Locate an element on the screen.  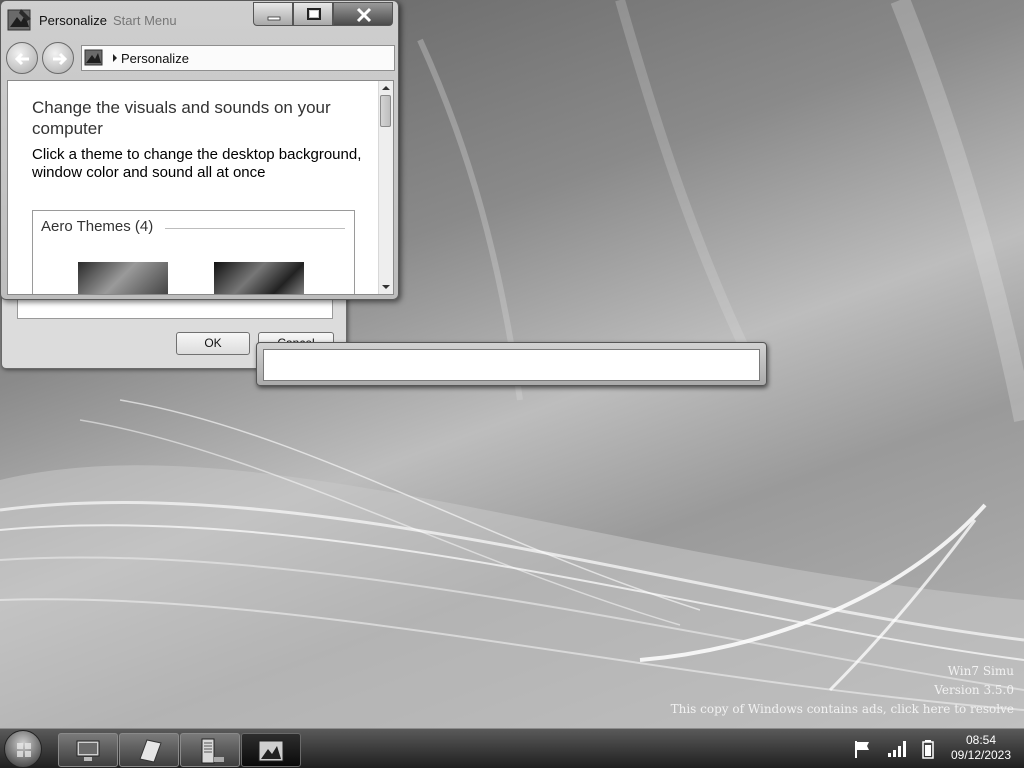
group-divider is located at coordinates (255, 228).